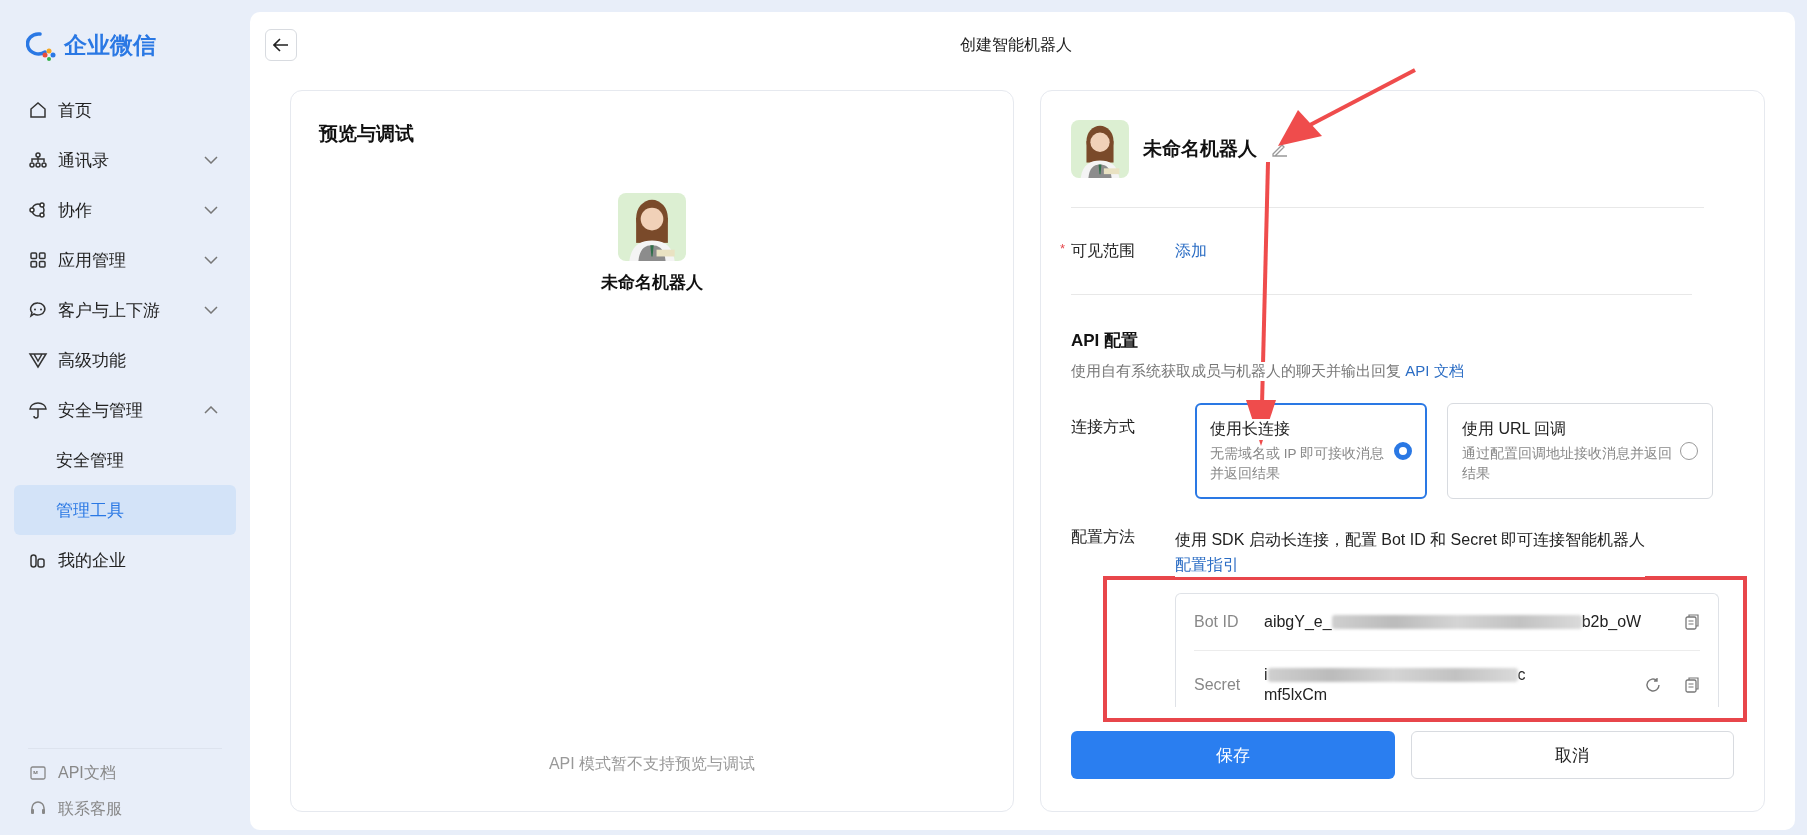 The width and height of the screenshot is (1807, 835). Describe the element at coordinates (1063, 248) in the screenshot. I see `required-mark: *` at that location.